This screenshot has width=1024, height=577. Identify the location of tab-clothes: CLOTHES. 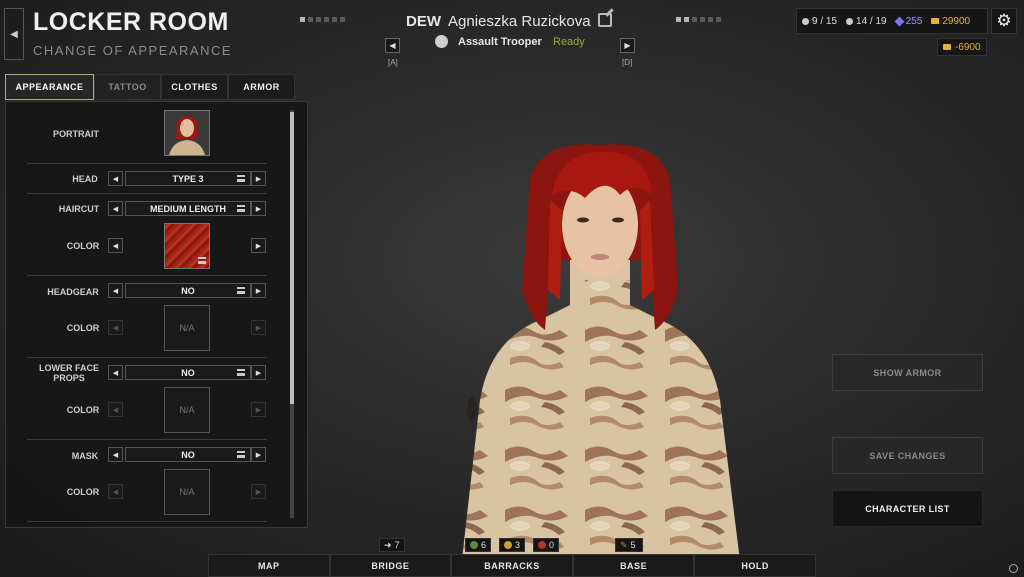
(194, 87).